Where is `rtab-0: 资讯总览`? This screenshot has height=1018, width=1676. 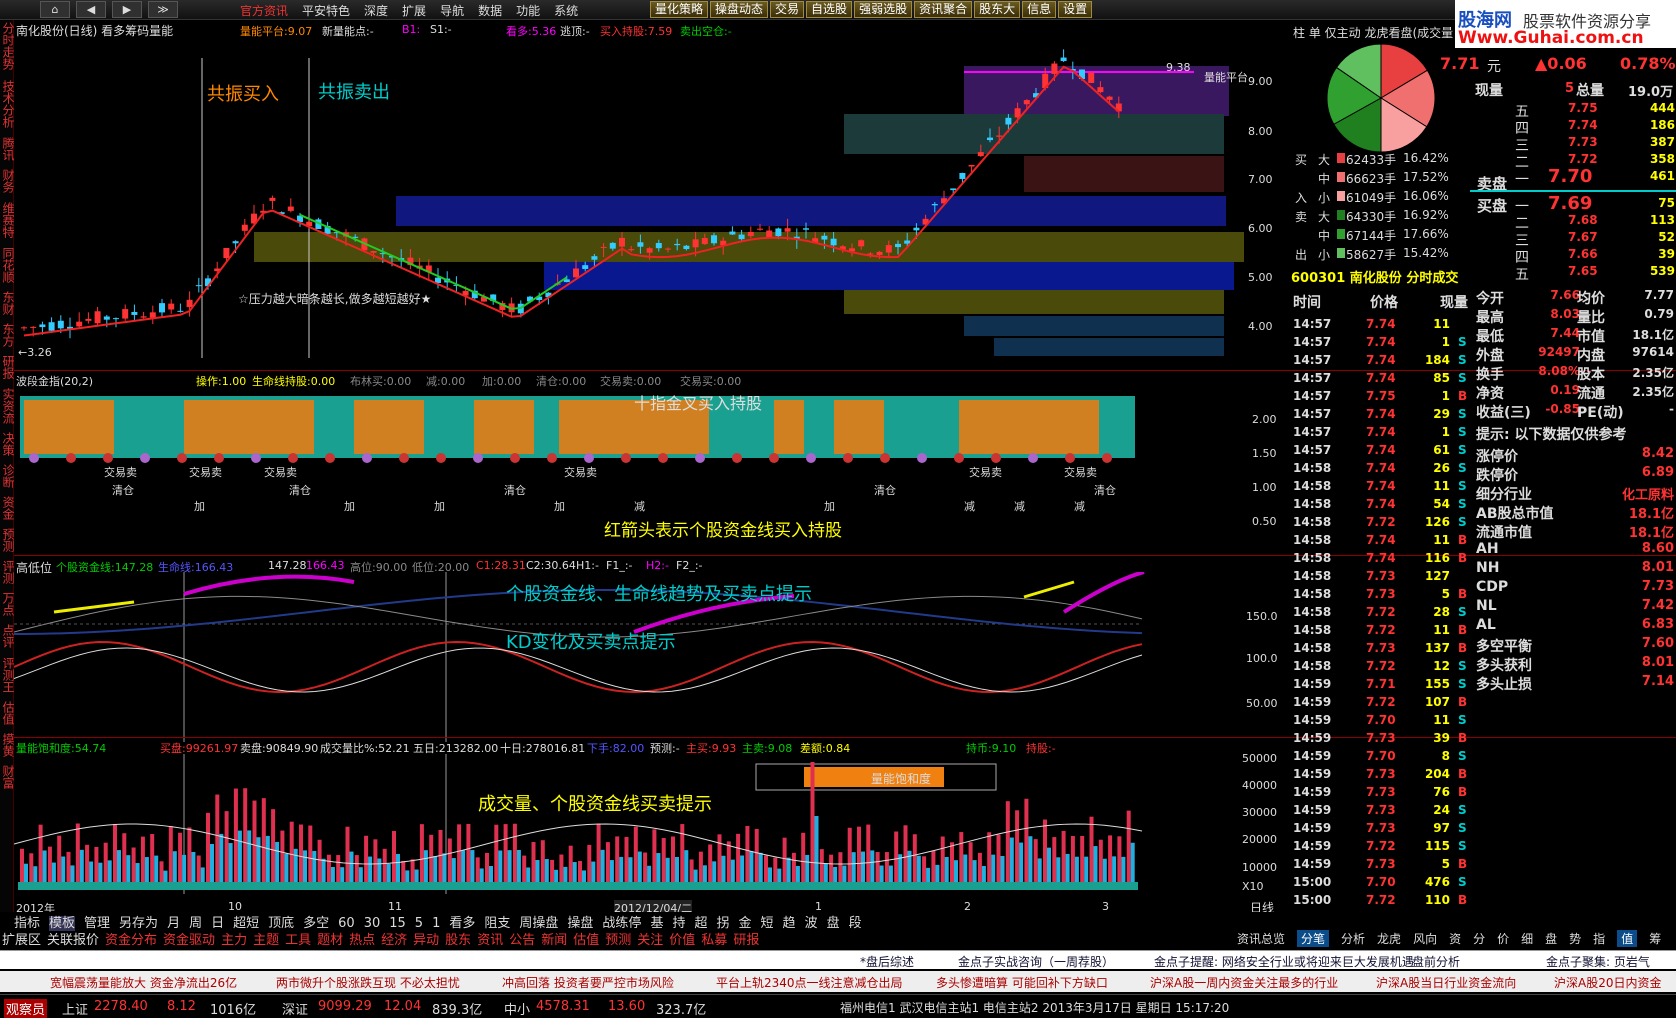
rtab-0: 资讯总览 is located at coordinates (1261, 938).